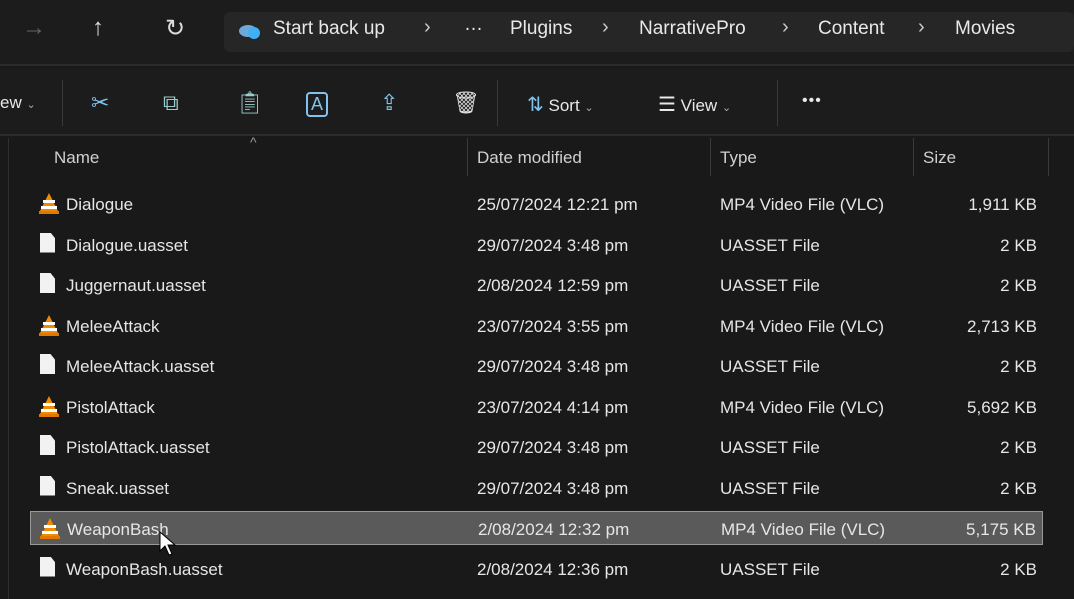  Describe the element at coordinates (738, 158) in the screenshot. I see `column-header-type: Type` at that location.